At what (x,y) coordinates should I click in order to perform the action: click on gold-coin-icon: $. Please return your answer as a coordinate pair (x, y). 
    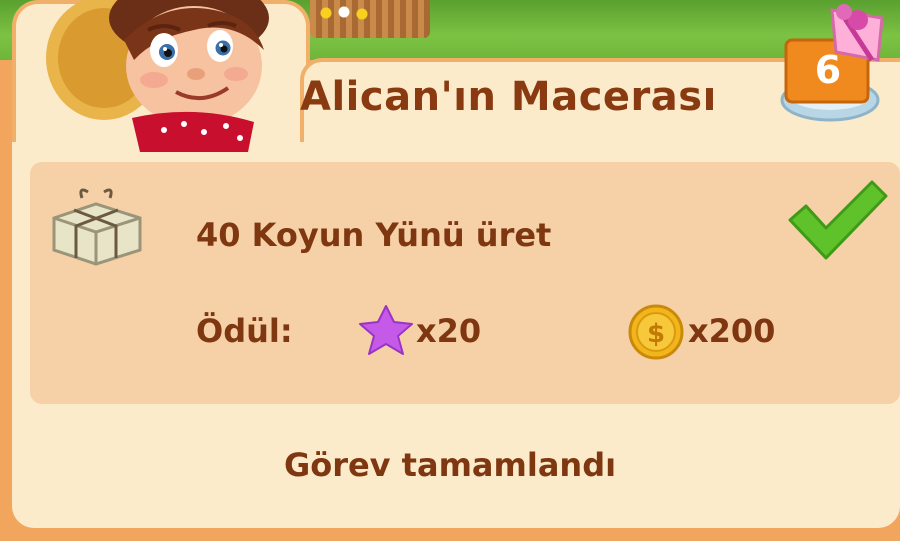
    Looking at the image, I should click on (656, 332).